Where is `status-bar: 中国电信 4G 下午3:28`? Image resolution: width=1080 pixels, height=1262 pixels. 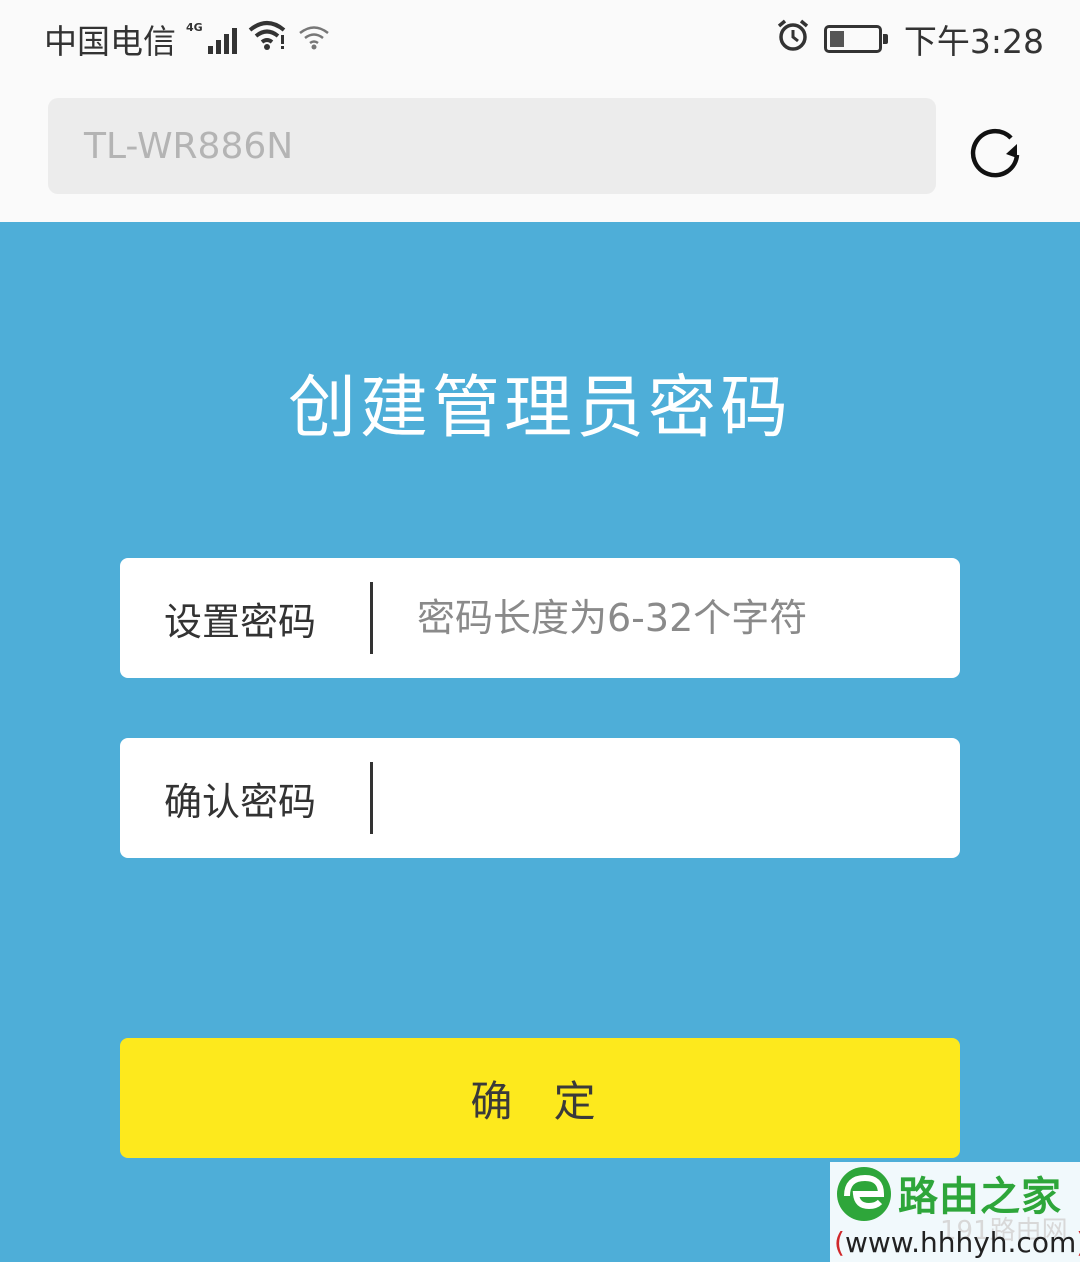 status-bar: 中国电信 4G 下午3:28 is located at coordinates (540, 39).